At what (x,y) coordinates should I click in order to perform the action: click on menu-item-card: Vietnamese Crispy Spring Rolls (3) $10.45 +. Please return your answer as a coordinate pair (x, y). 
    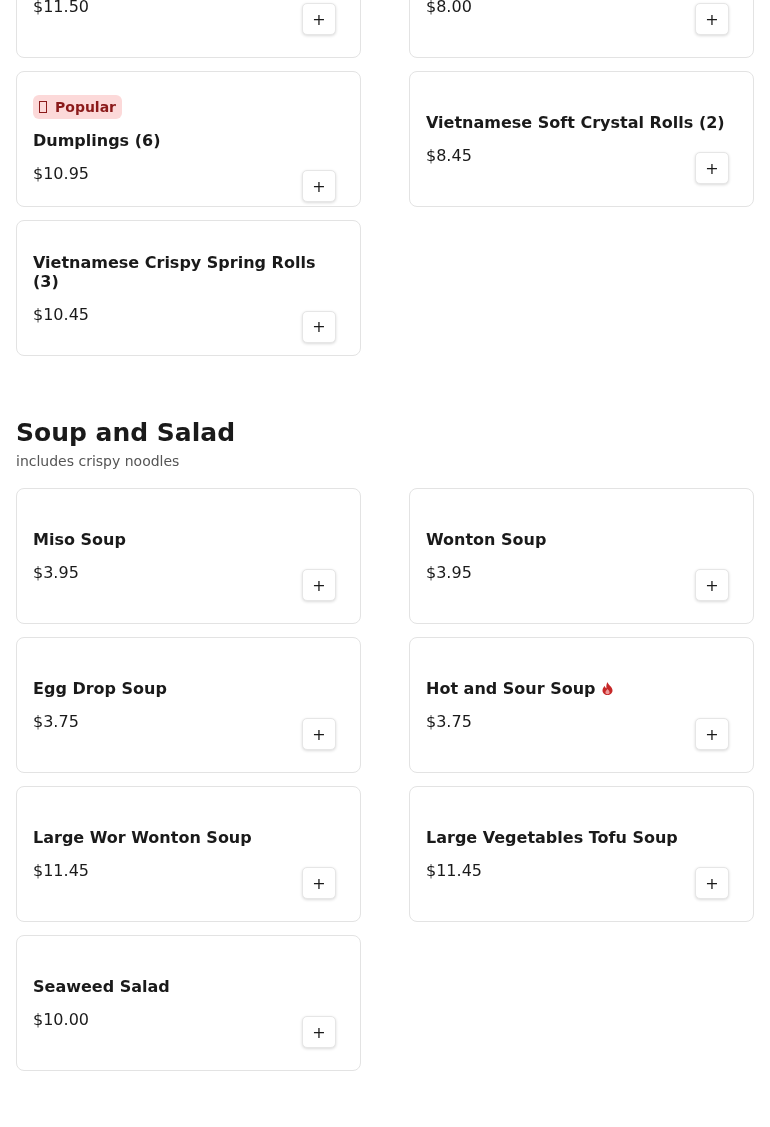
    Looking at the image, I should click on (188, 288).